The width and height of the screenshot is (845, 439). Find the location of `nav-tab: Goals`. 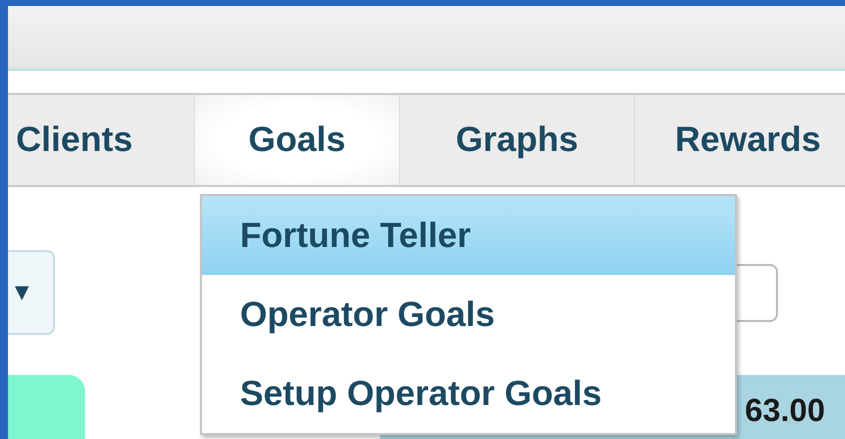

nav-tab: Goals is located at coordinates (297, 140).